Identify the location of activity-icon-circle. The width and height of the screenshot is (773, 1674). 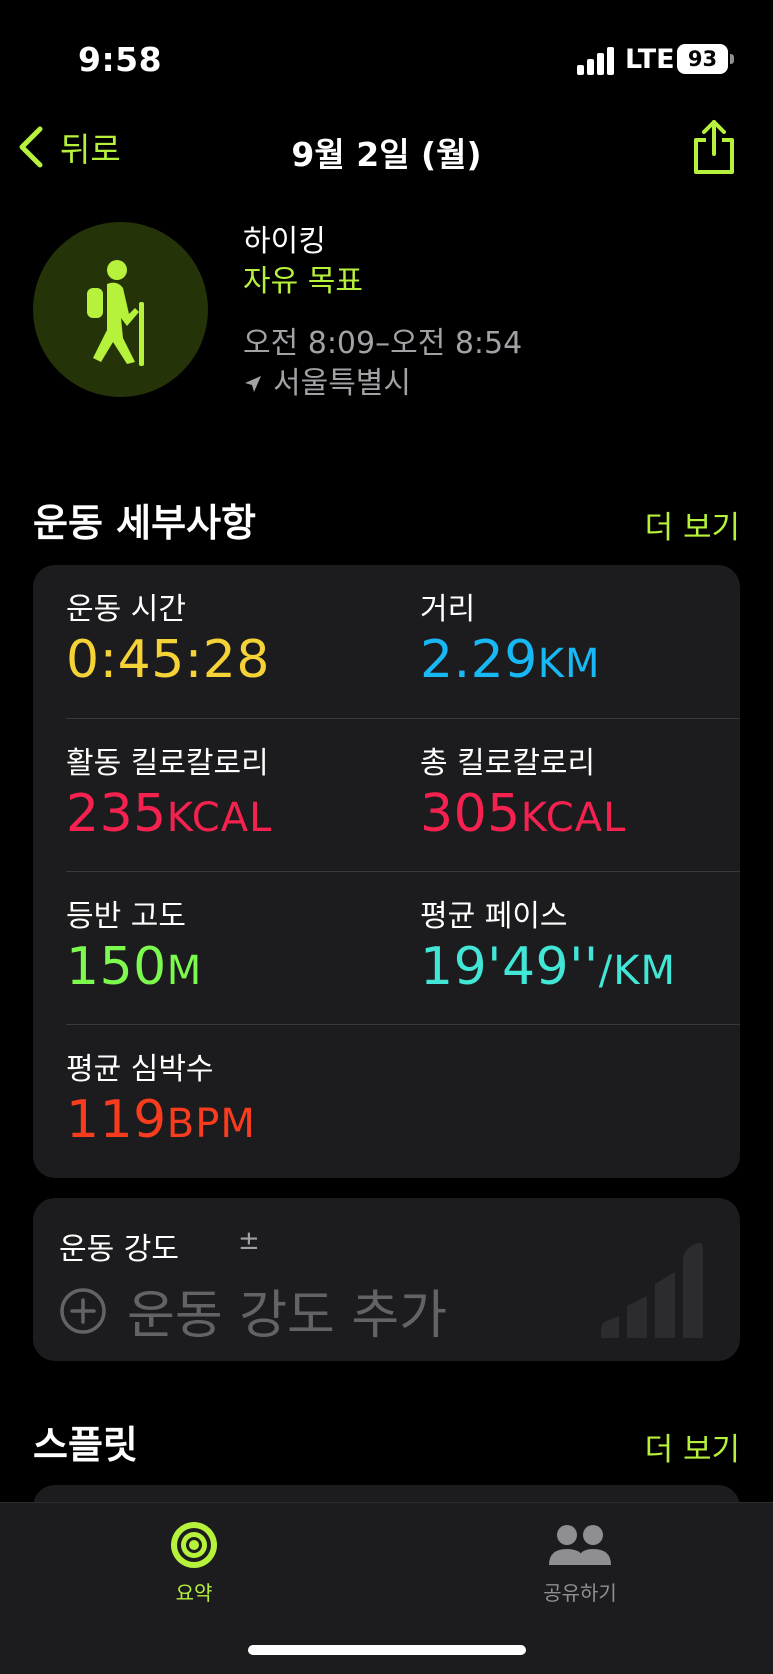
(120, 309).